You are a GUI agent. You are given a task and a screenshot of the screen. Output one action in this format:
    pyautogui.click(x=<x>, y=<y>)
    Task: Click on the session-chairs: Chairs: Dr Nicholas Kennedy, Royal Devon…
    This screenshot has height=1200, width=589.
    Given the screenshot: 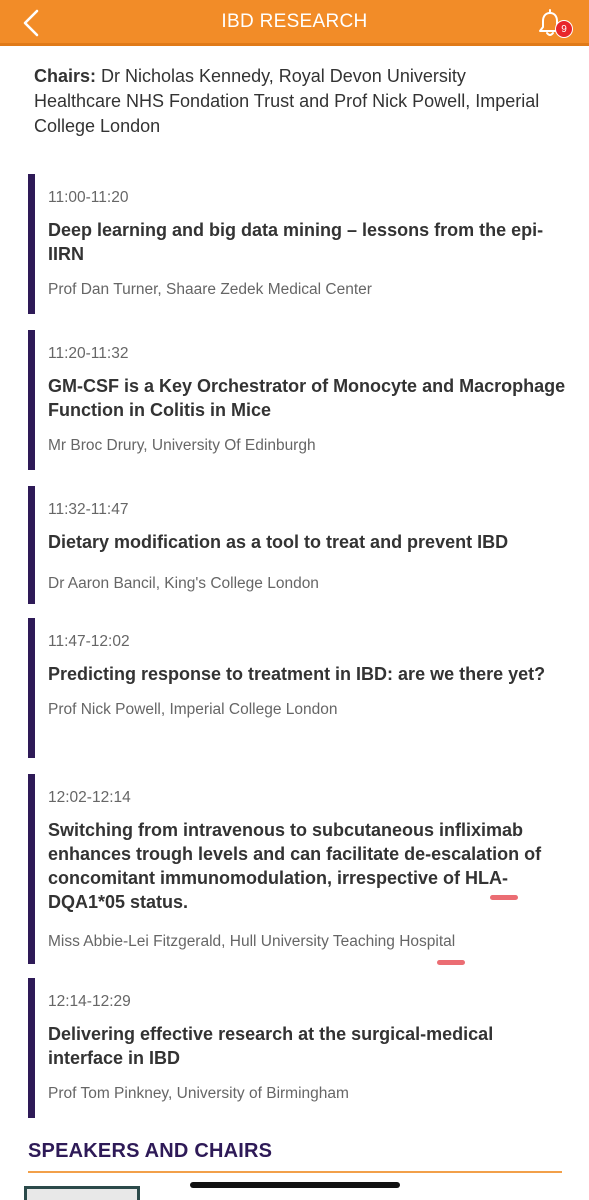 What is the action you would take?
    pyautogui.click(x=294, y=101)
    